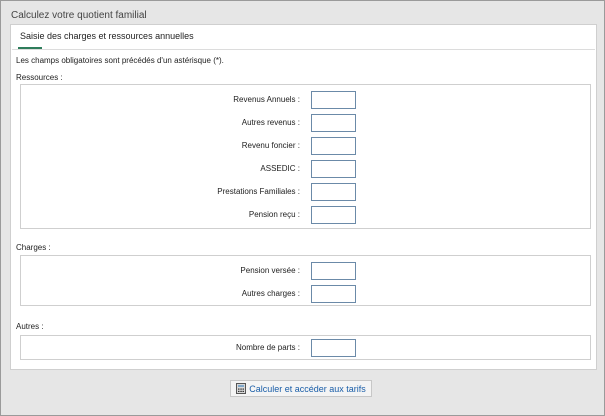  Describe the element at coordinates (39, 77) in the screenshot. I see `section-label-ressources: Ressources :` at that location.